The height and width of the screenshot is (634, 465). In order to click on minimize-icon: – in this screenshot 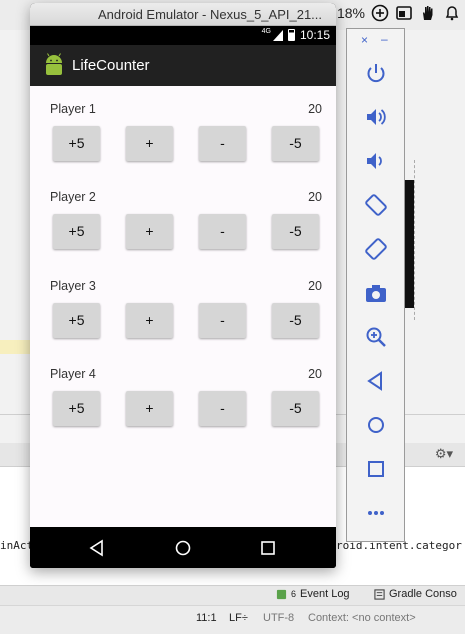, I will do `click(384, 39)`.